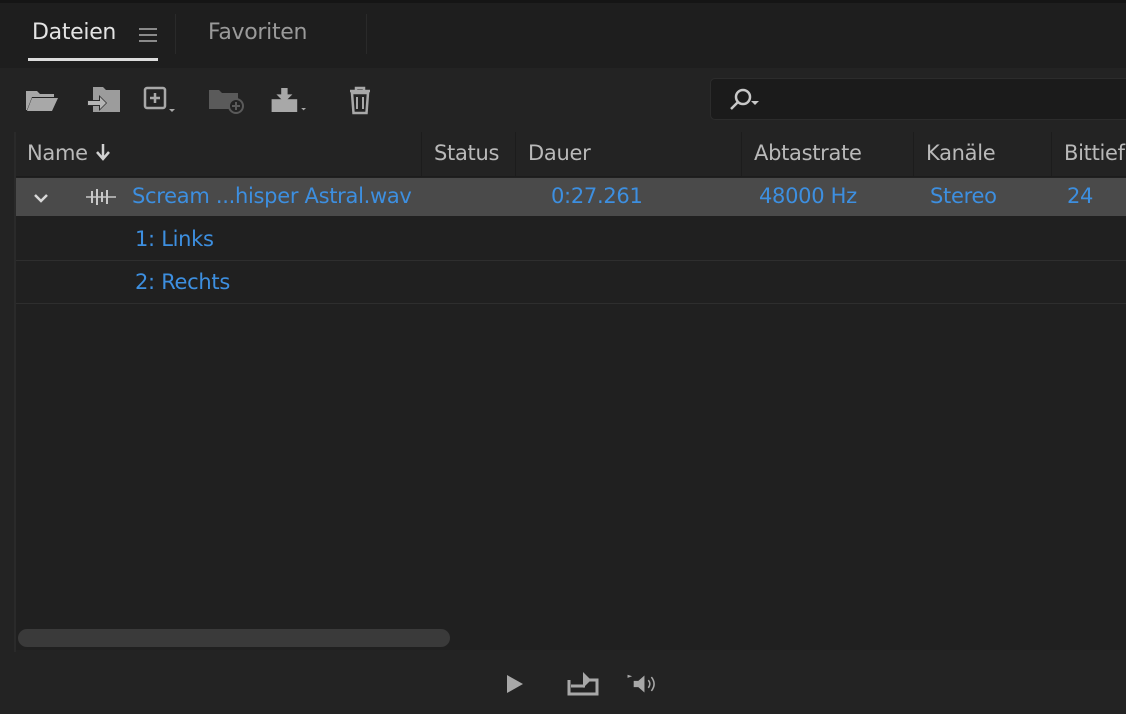 The height and width of the screenshot is (714, 1126). Describe the element at coordinates (583, 684) in the screenshot. I see `loop-icon` at that location.